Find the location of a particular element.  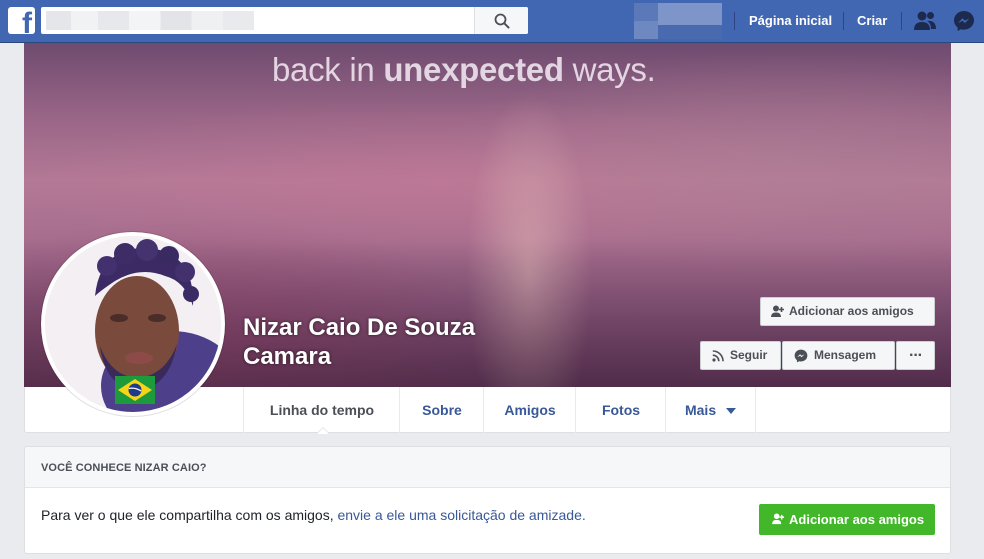

search-input is located at coordinates (284, 20).